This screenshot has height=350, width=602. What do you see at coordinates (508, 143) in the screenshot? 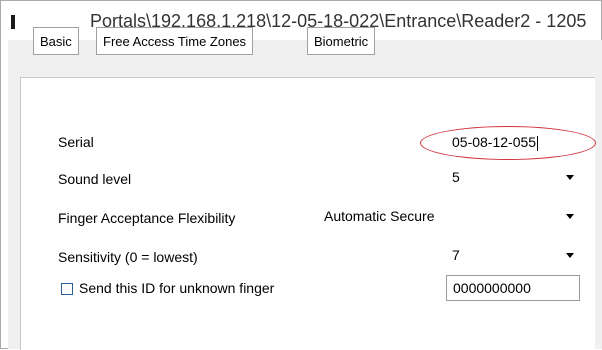
I see `serial-highlight-annotation` at bounding box center [508, 143].